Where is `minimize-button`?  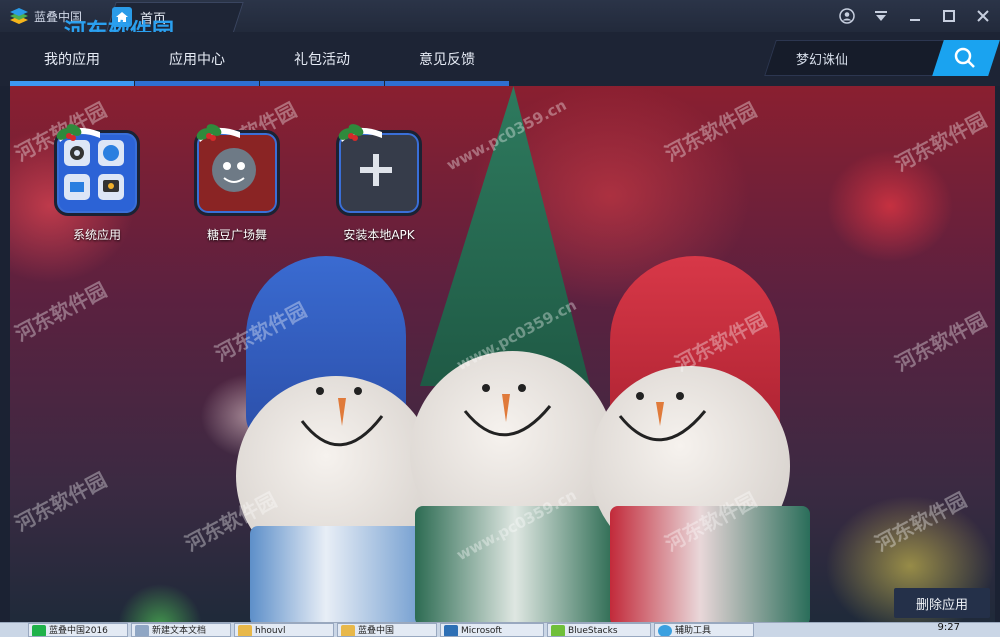
minimize-button is located at coordinates (915, 16).